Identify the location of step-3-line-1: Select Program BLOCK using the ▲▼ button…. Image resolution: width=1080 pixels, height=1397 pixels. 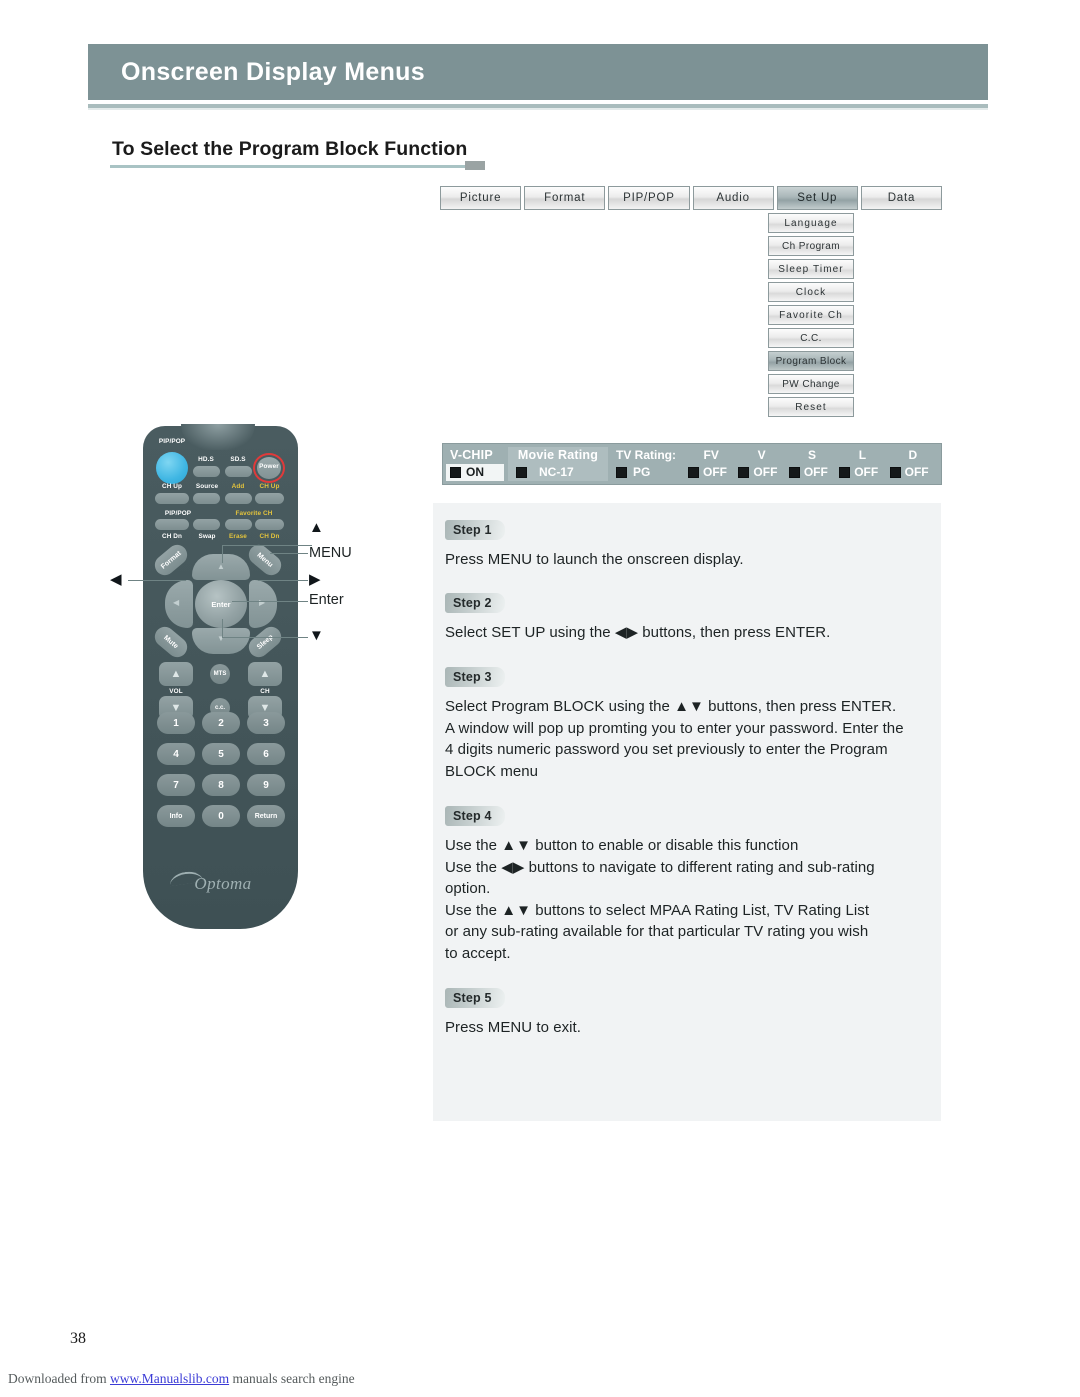
(671, 706).